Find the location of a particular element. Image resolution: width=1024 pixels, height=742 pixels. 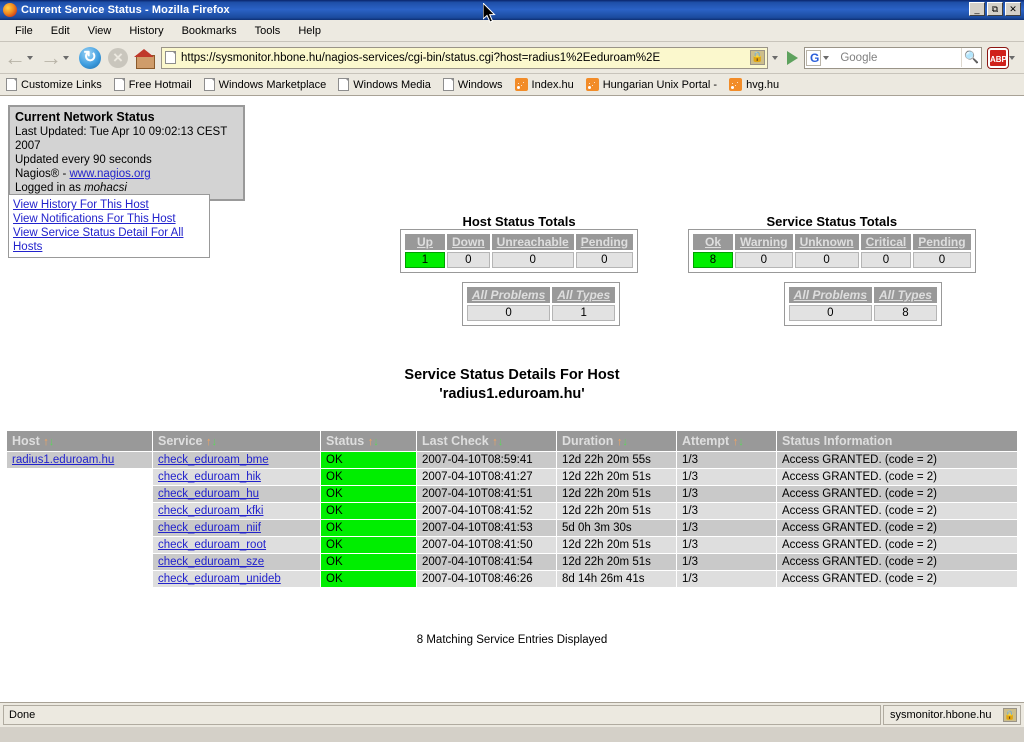

reload-icon is located at coordinates (90, 57).